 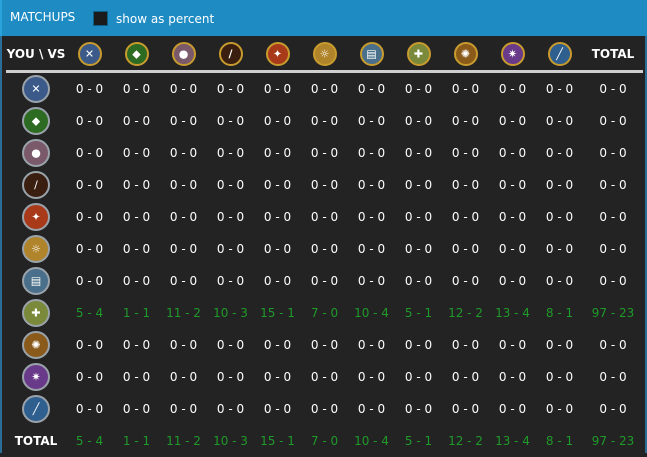 I want to click on row-header: ✕, so click(x=36, y=89).